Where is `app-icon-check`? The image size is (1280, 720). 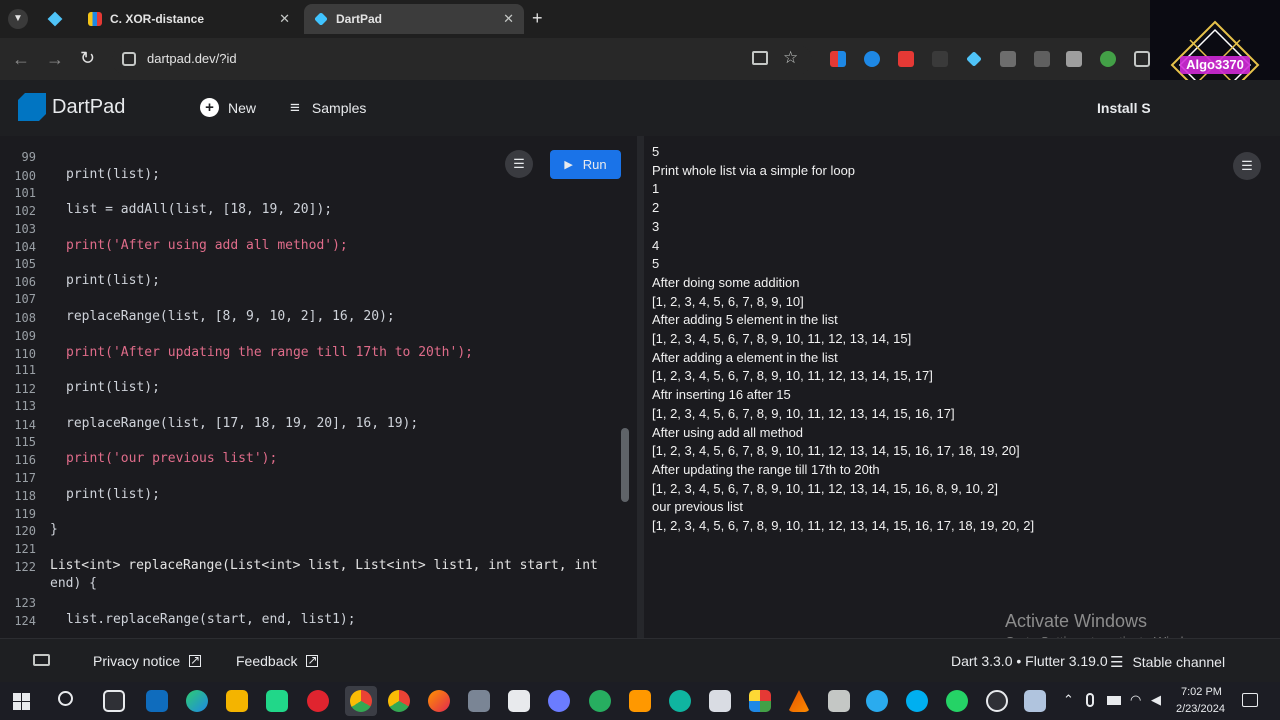 app-icon-check is located at coordinates (559, 701).